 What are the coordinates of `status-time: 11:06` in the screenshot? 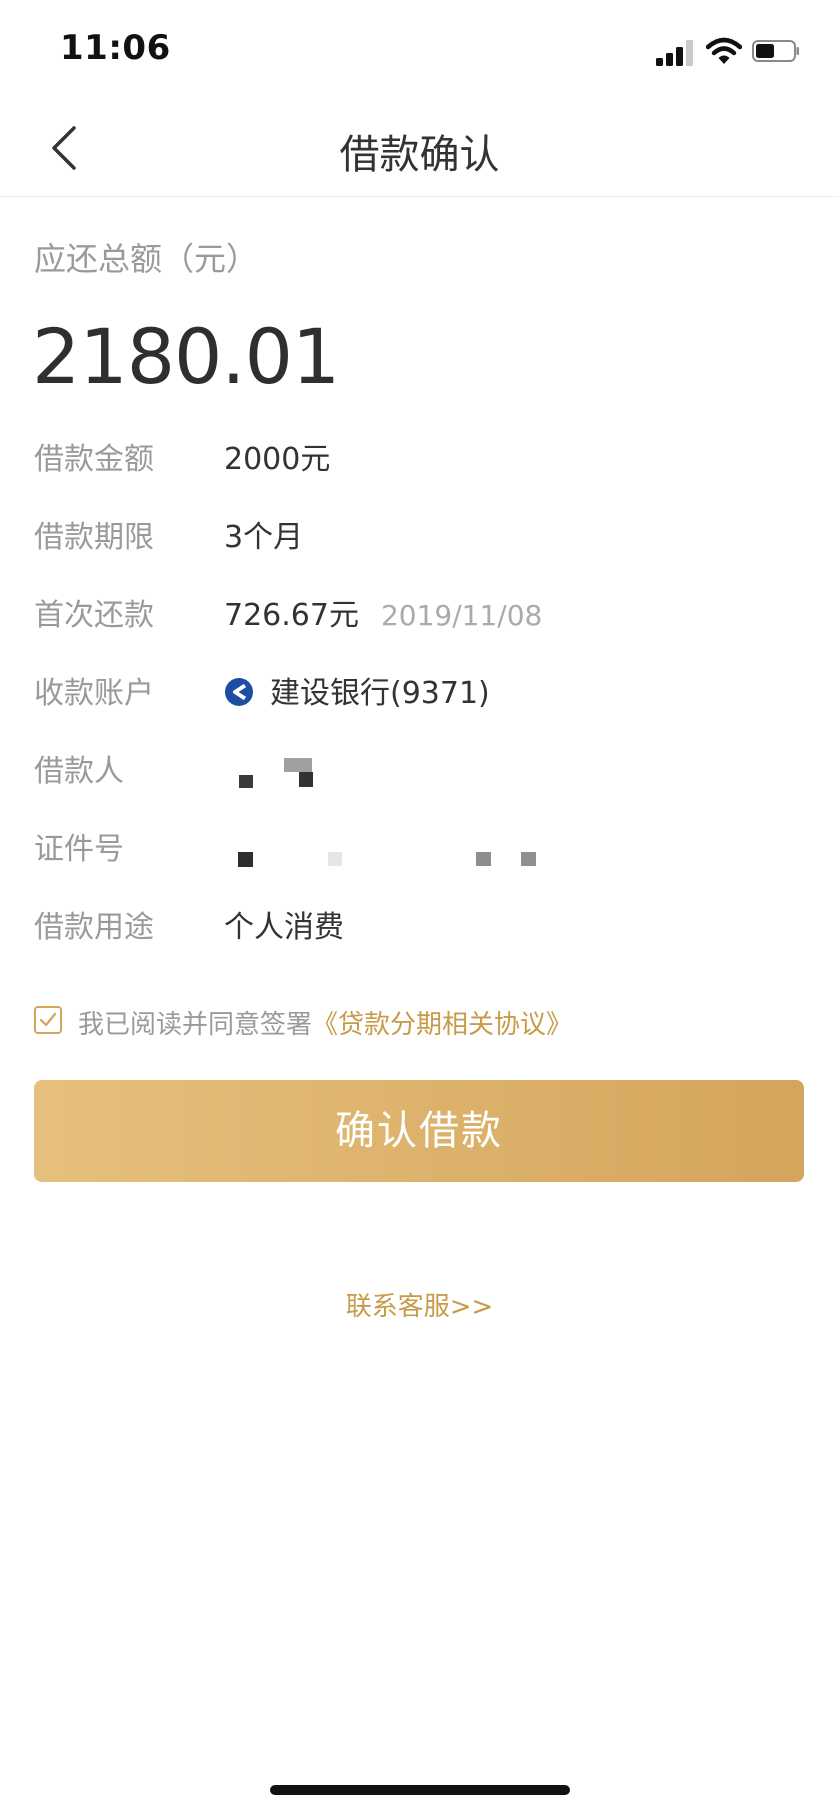 It's located at (115, 48).